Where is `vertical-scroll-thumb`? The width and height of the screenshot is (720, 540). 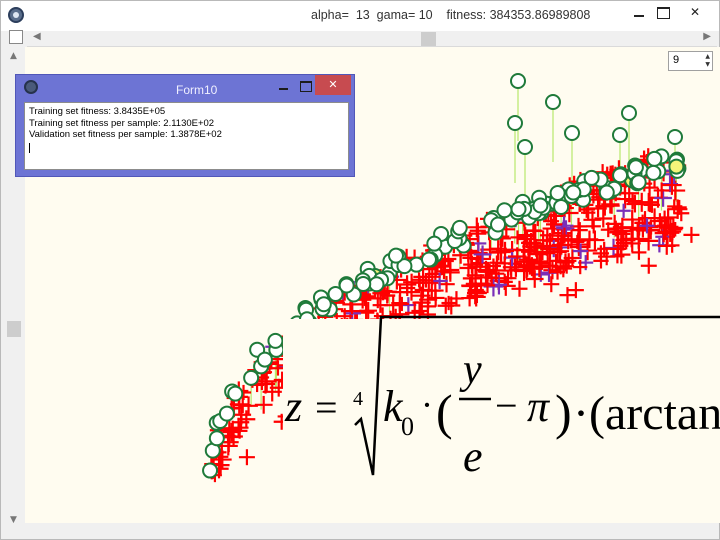
vertical-scroll-thumb is located at coordinates (14, 329).